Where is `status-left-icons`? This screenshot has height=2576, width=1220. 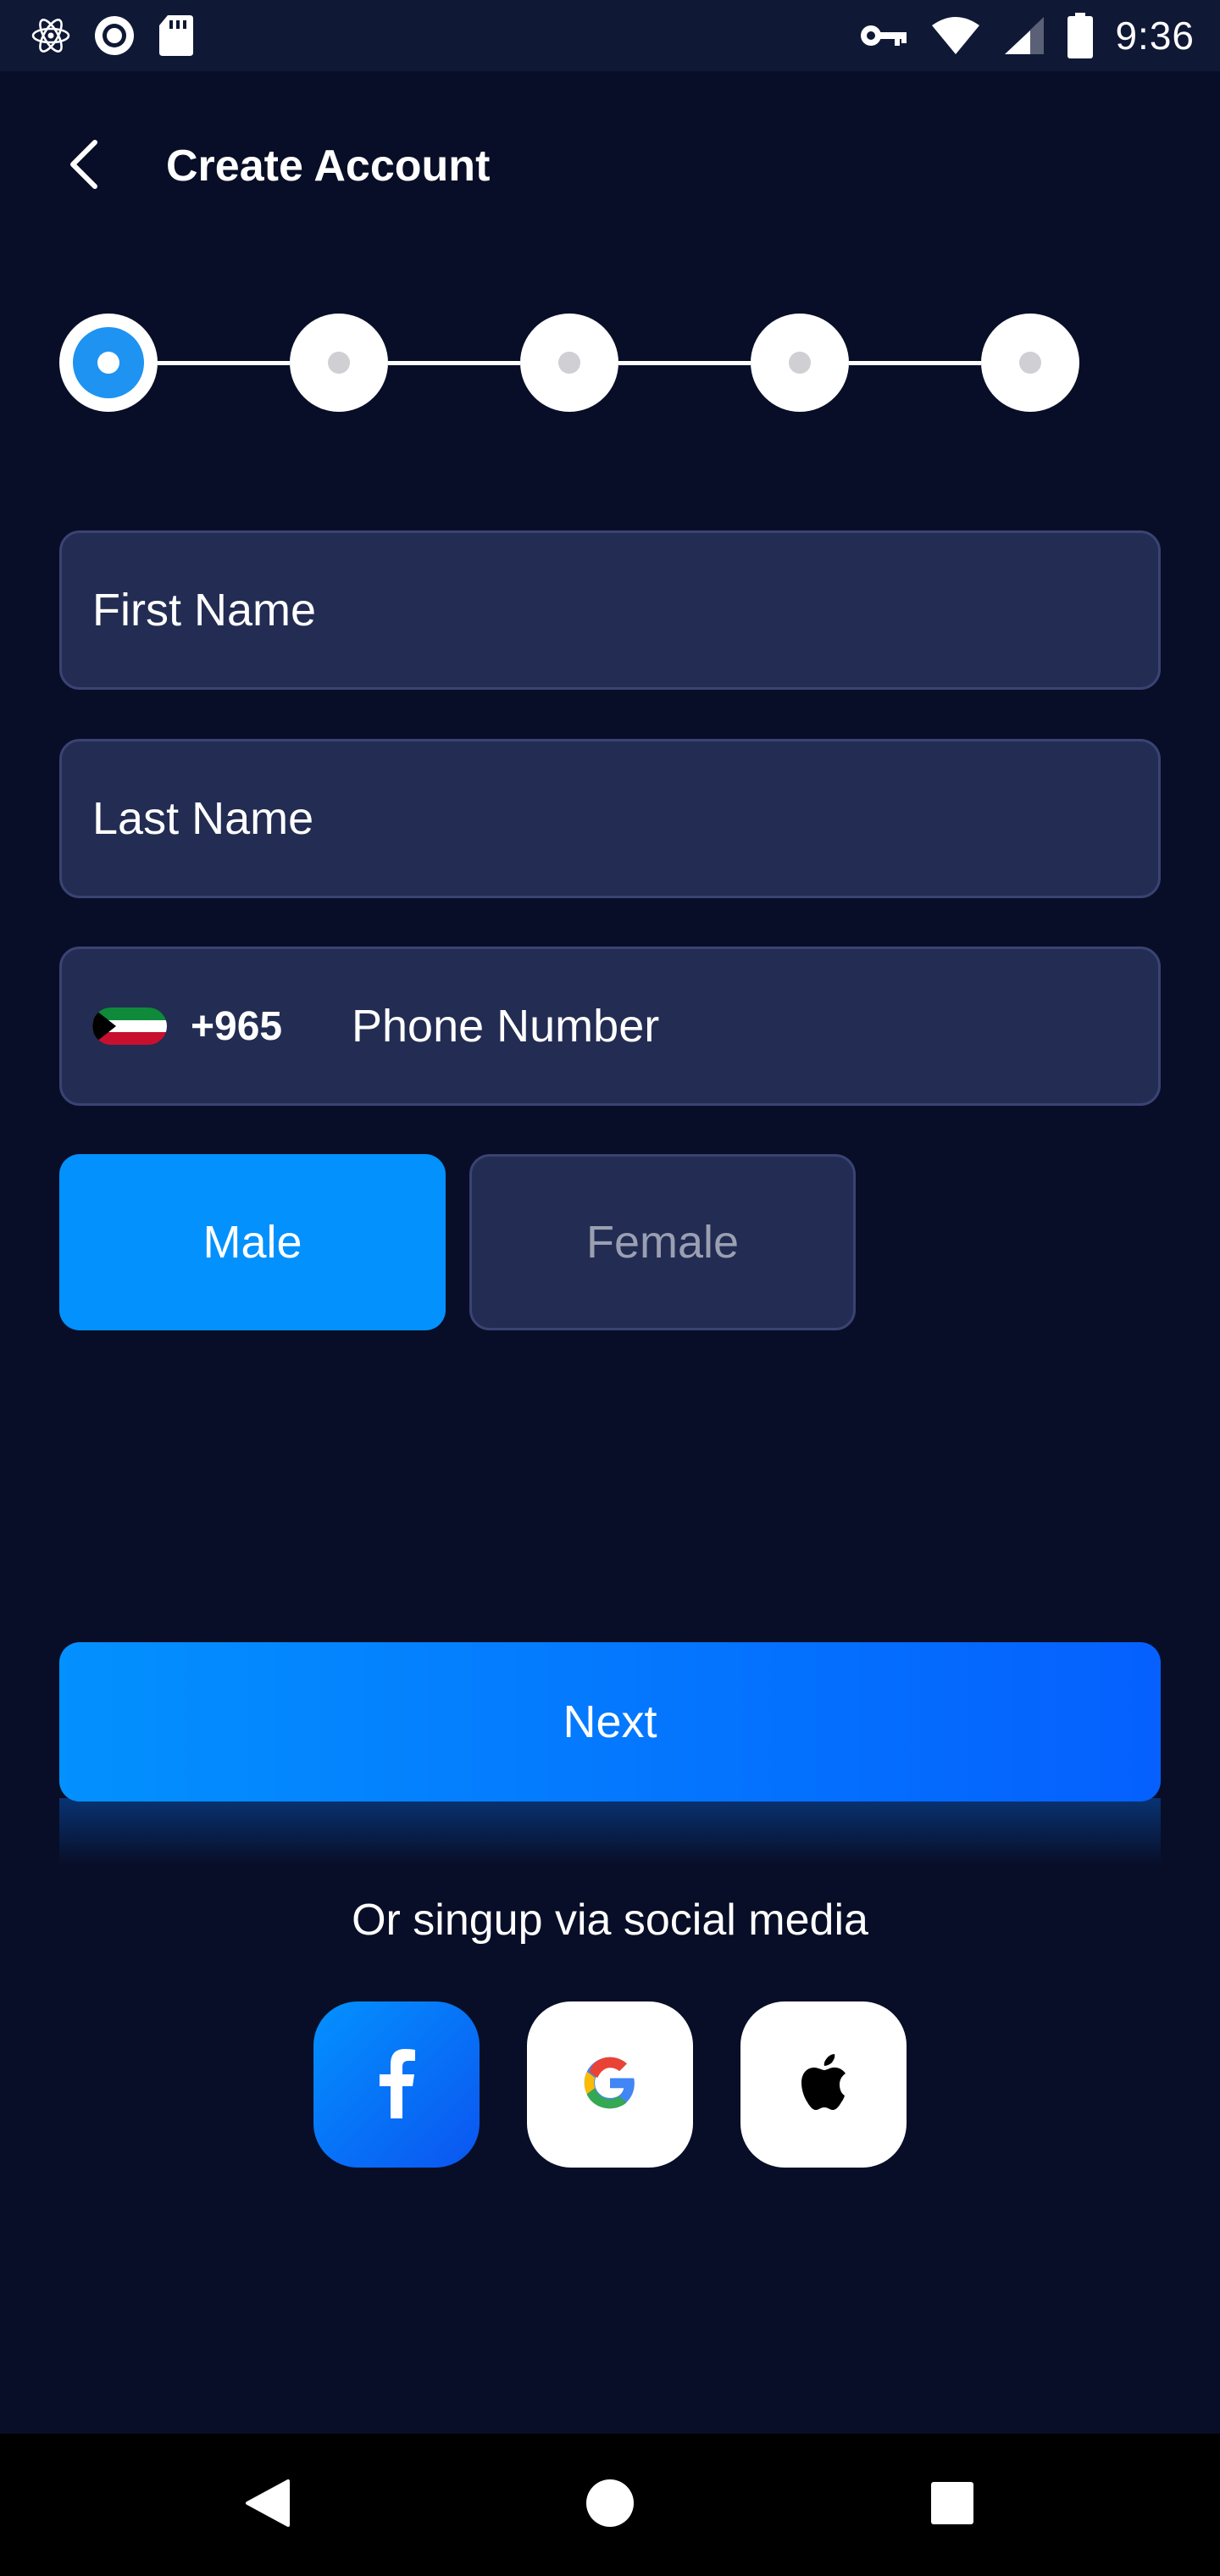
status-left-icons is located at coordinates (112, 36).